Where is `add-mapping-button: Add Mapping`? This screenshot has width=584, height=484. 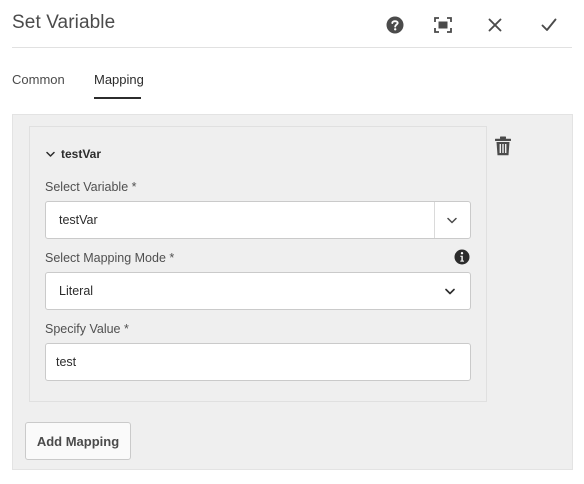 add-mapping-button: Add Mapping is located at coordinates (78, 441).